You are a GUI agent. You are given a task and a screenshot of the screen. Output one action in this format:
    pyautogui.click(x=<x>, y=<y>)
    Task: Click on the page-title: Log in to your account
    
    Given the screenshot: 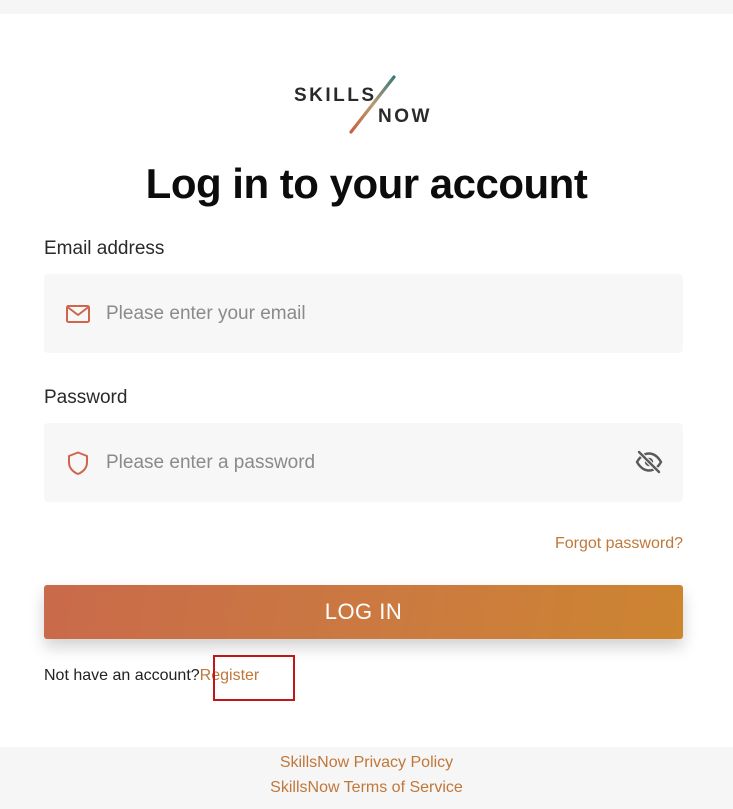 What is the action you would take?
    pyautogui.click(x=366, y=183)
    